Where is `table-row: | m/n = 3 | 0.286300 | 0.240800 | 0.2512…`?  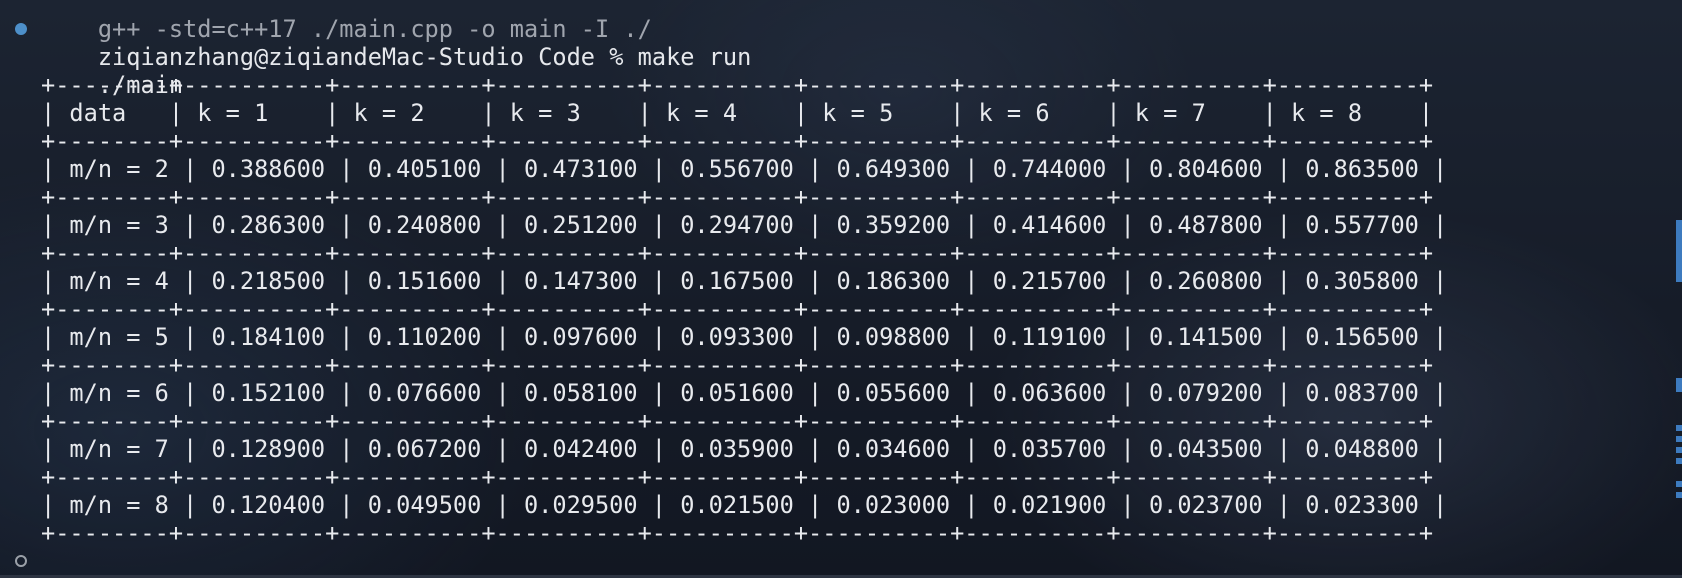 table-row: | m/n = 3 | 0.286300 | 0.240800 | 0.2512… is located at coordinates (744, 225).